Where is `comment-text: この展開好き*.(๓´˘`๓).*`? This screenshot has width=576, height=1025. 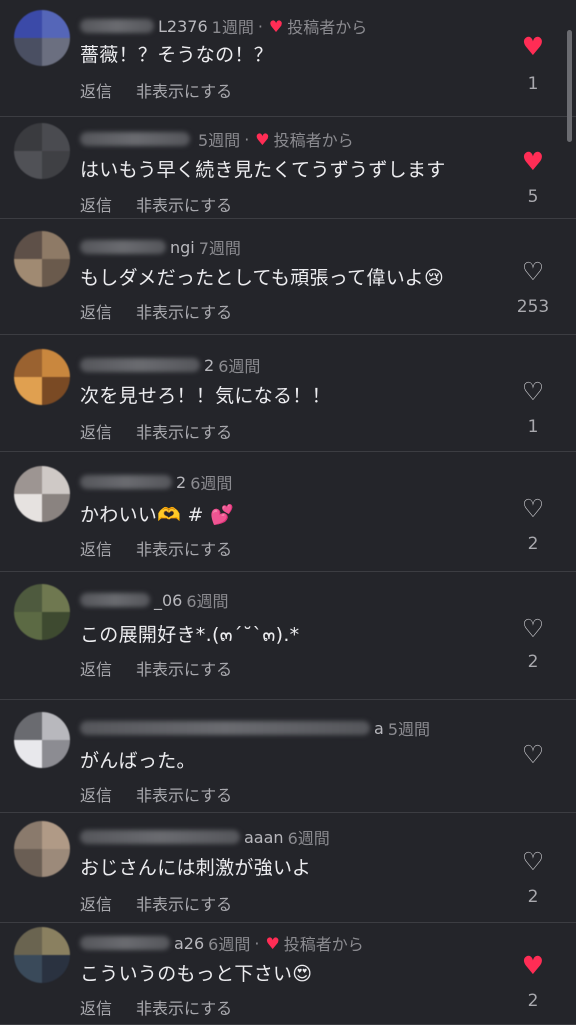 comment-text: この展開好き*.(๓´˘`๓).* is located at coordinates (190, 635).